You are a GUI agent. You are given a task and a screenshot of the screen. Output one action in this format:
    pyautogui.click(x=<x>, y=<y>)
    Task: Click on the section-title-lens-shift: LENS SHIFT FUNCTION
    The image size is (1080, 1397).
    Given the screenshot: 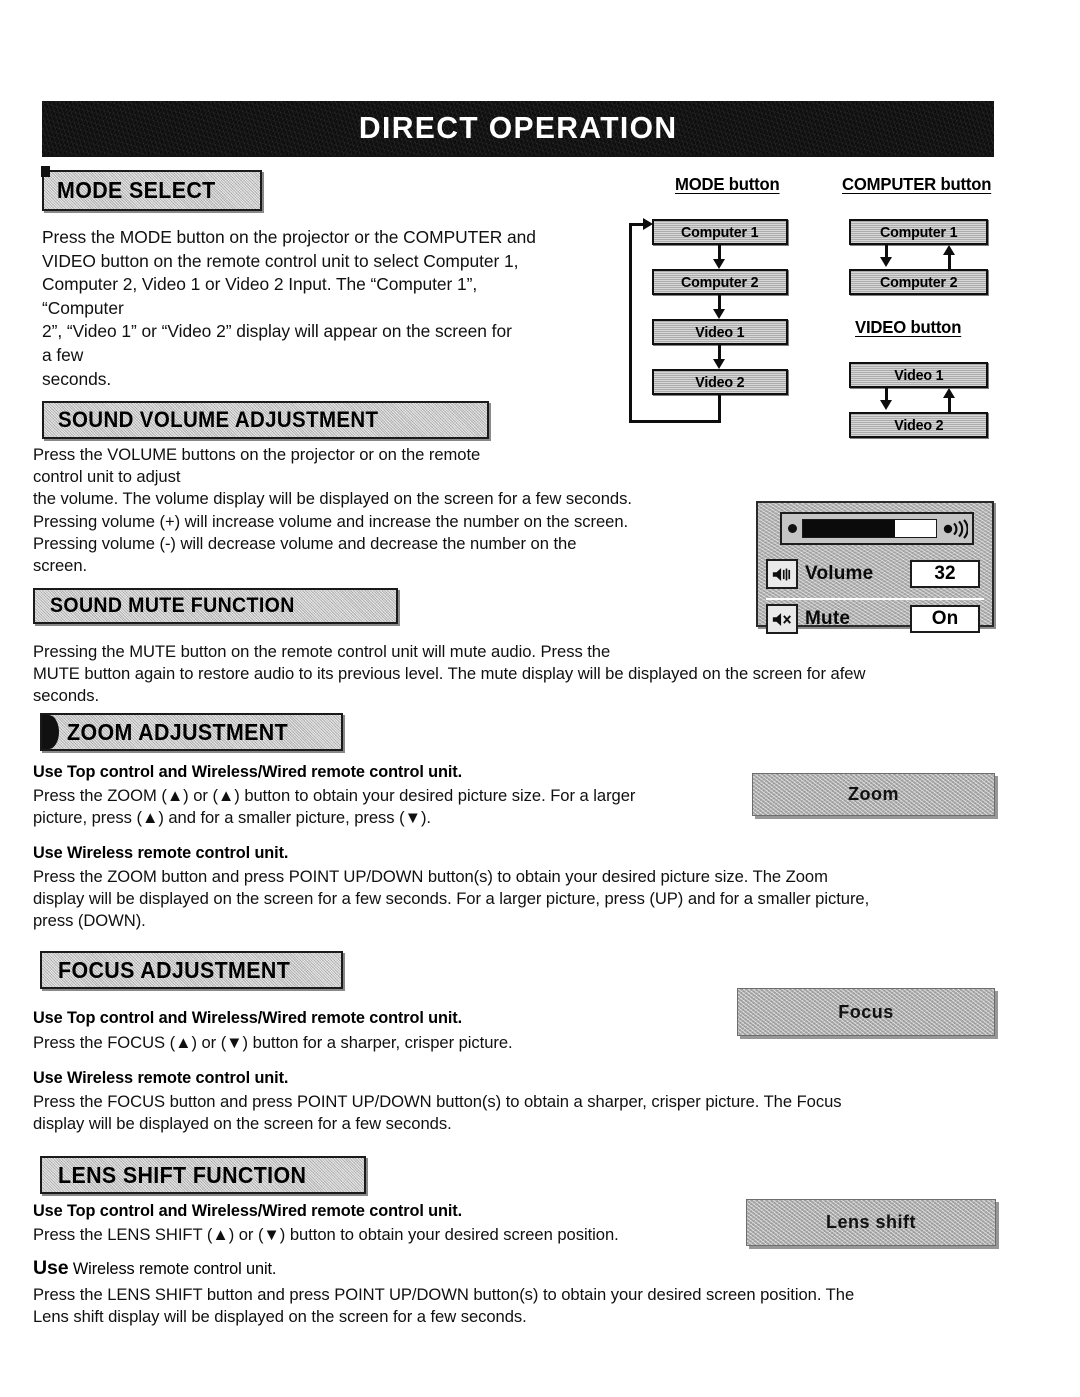 What is the action you would take?
    pyautogui.click(x=182, y=1174)
    